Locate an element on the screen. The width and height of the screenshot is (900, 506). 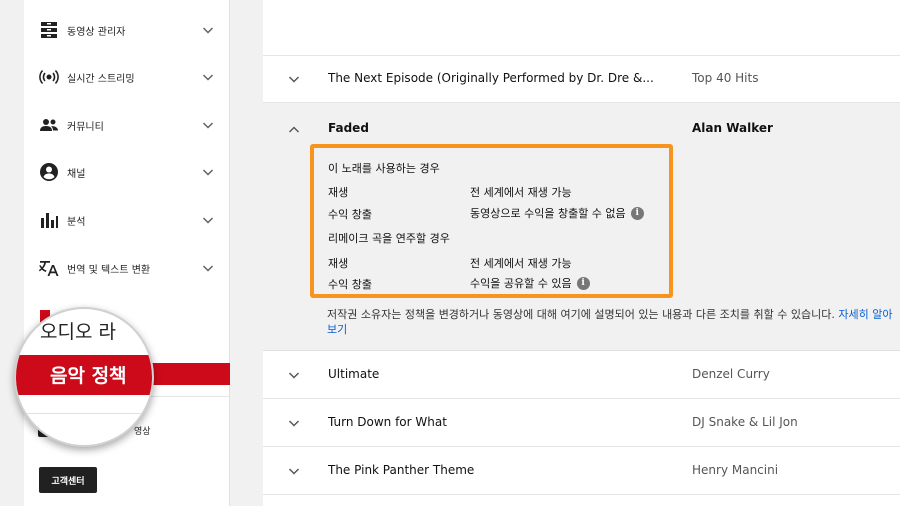
track-artist: DJ Snake & Lil Jon is located at coordinates (745, 422).